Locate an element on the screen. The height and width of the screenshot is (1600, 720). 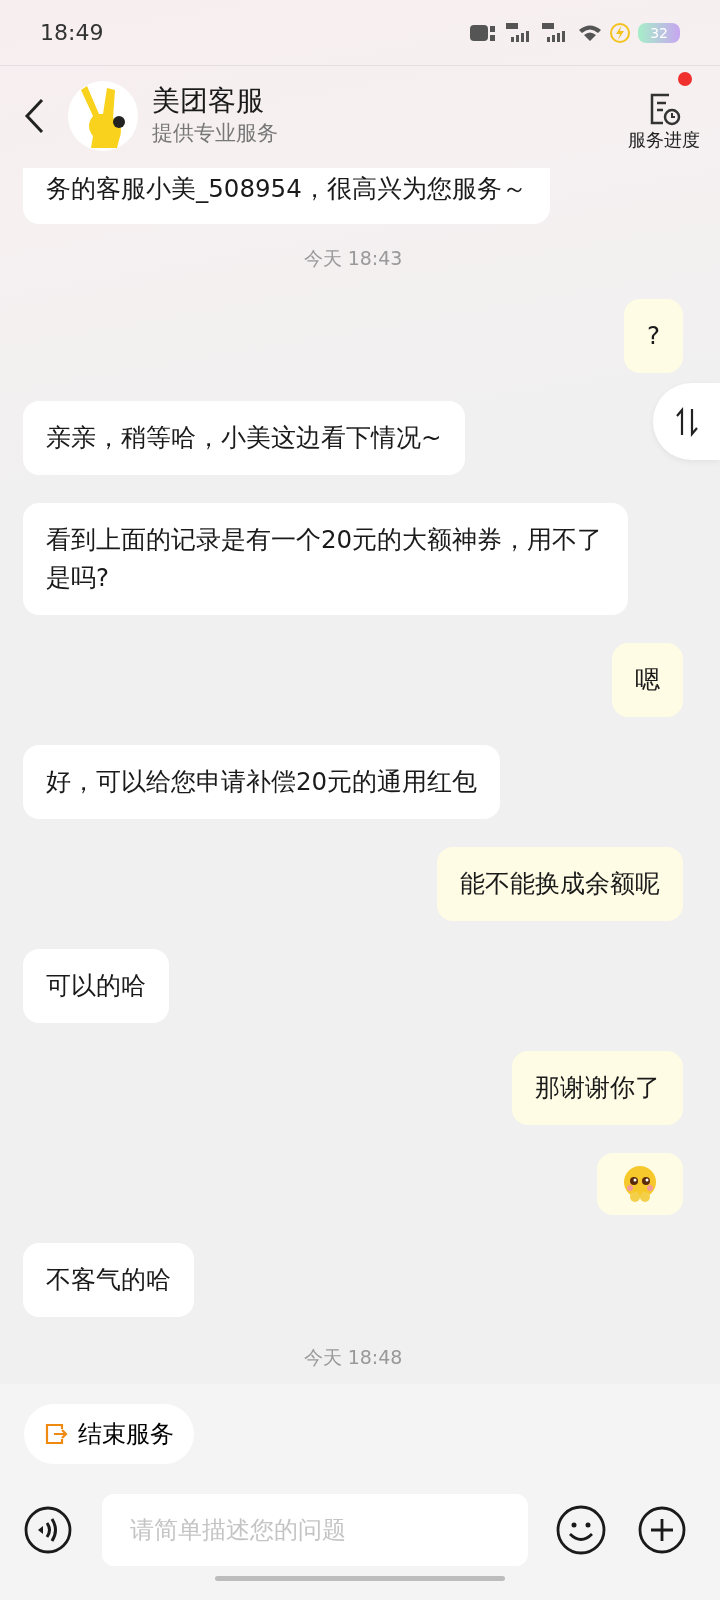
scroll-toggle-button is located at coordinates (686, 421).